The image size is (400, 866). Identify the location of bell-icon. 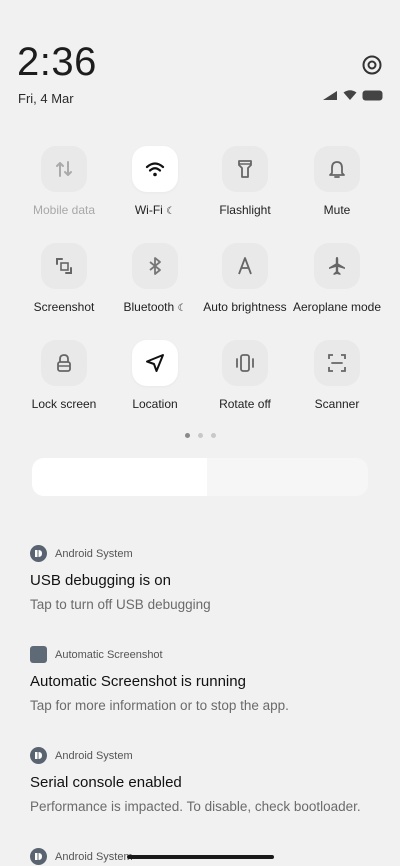
(337, 169).